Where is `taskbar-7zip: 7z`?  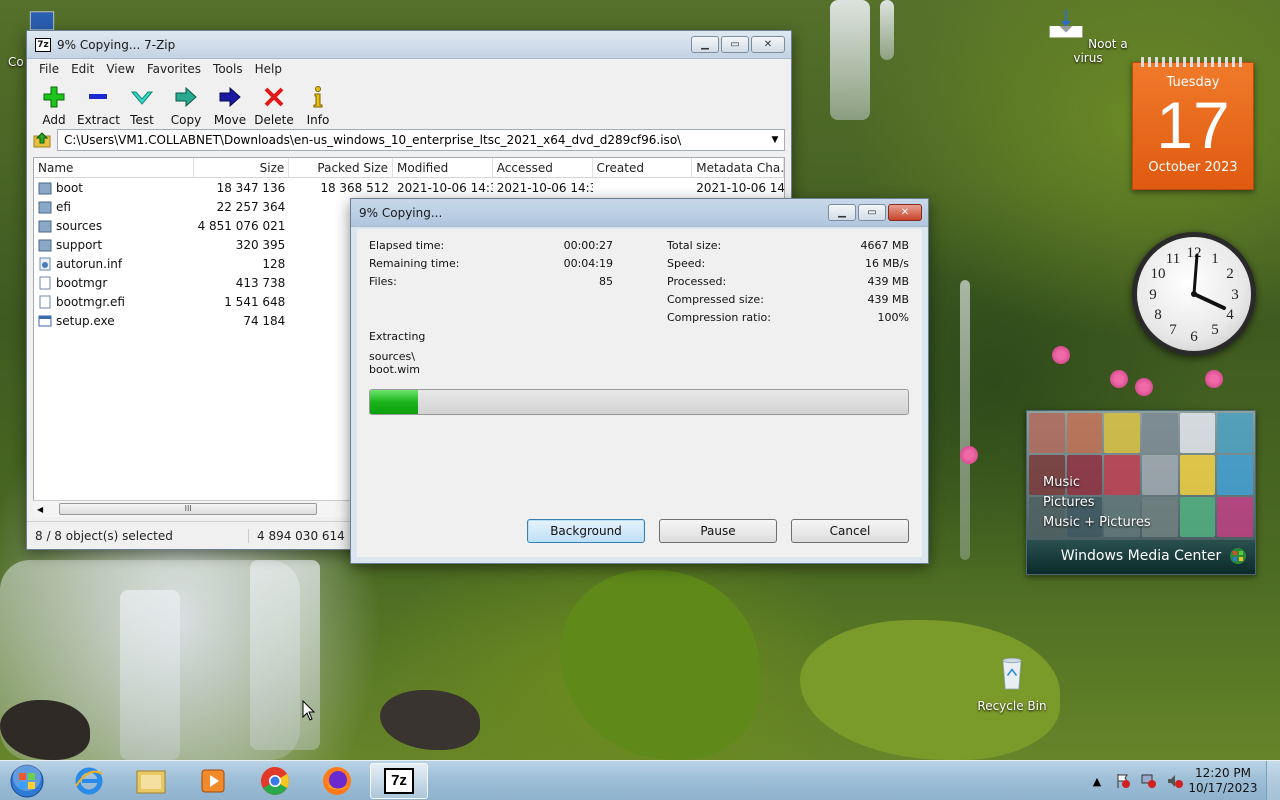
taskbar-7zip: 7z is located at coordinates (399, 781).